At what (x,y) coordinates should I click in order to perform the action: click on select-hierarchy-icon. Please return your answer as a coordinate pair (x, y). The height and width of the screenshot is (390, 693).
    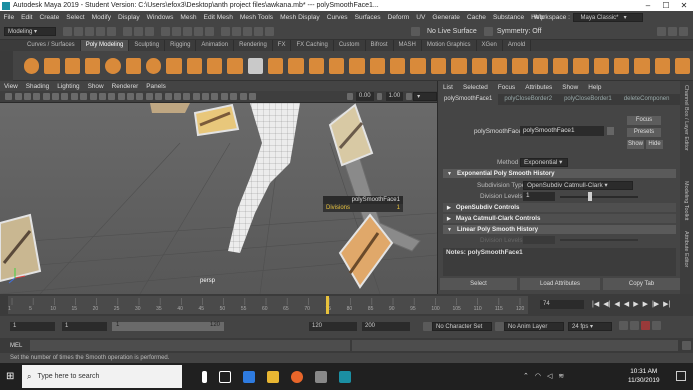
    Looking at the image, I should click on (127, 31).